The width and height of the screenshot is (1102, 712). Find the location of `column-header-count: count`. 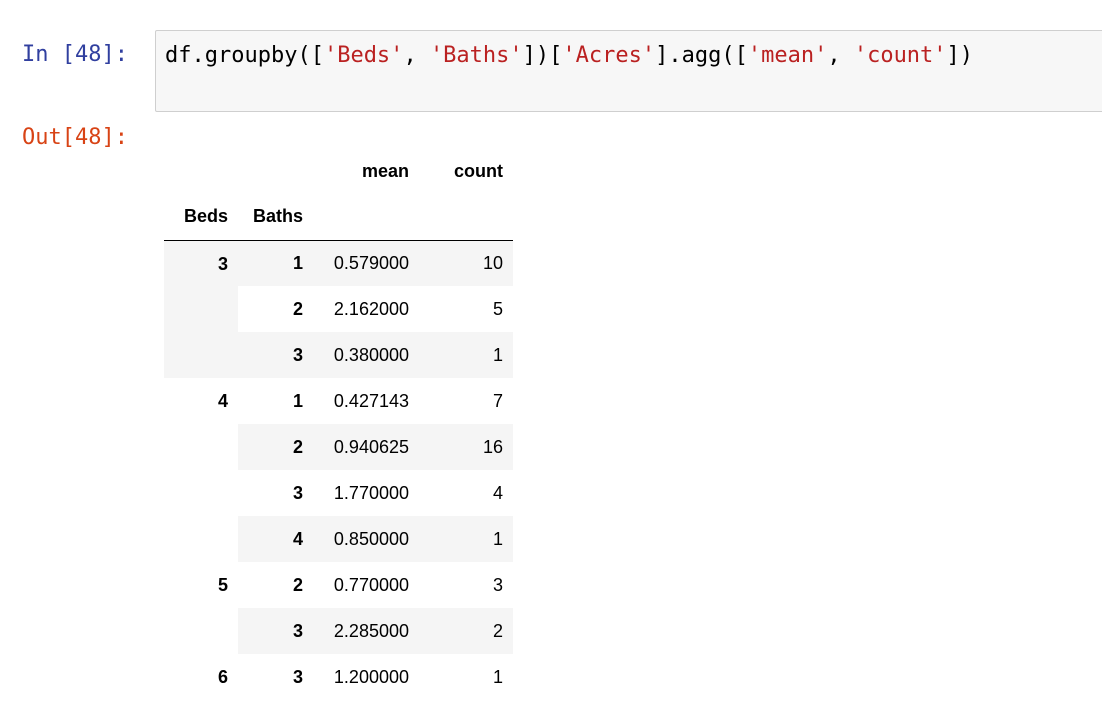

column-header-count: count is located at coordinates (478, 170).